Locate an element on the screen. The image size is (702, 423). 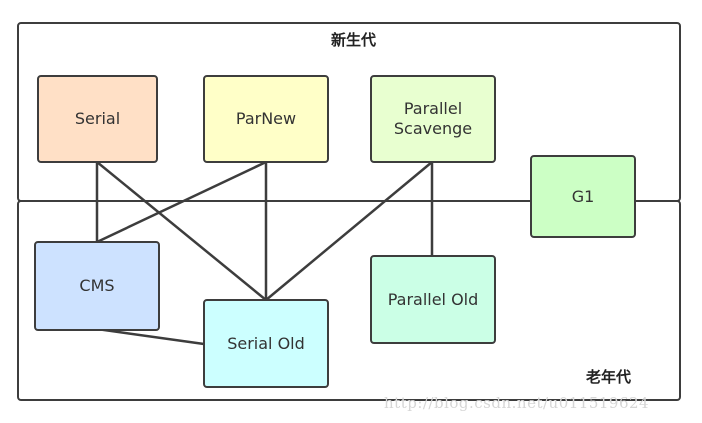
cms-label: CMS is located at coordinates (97, 285).